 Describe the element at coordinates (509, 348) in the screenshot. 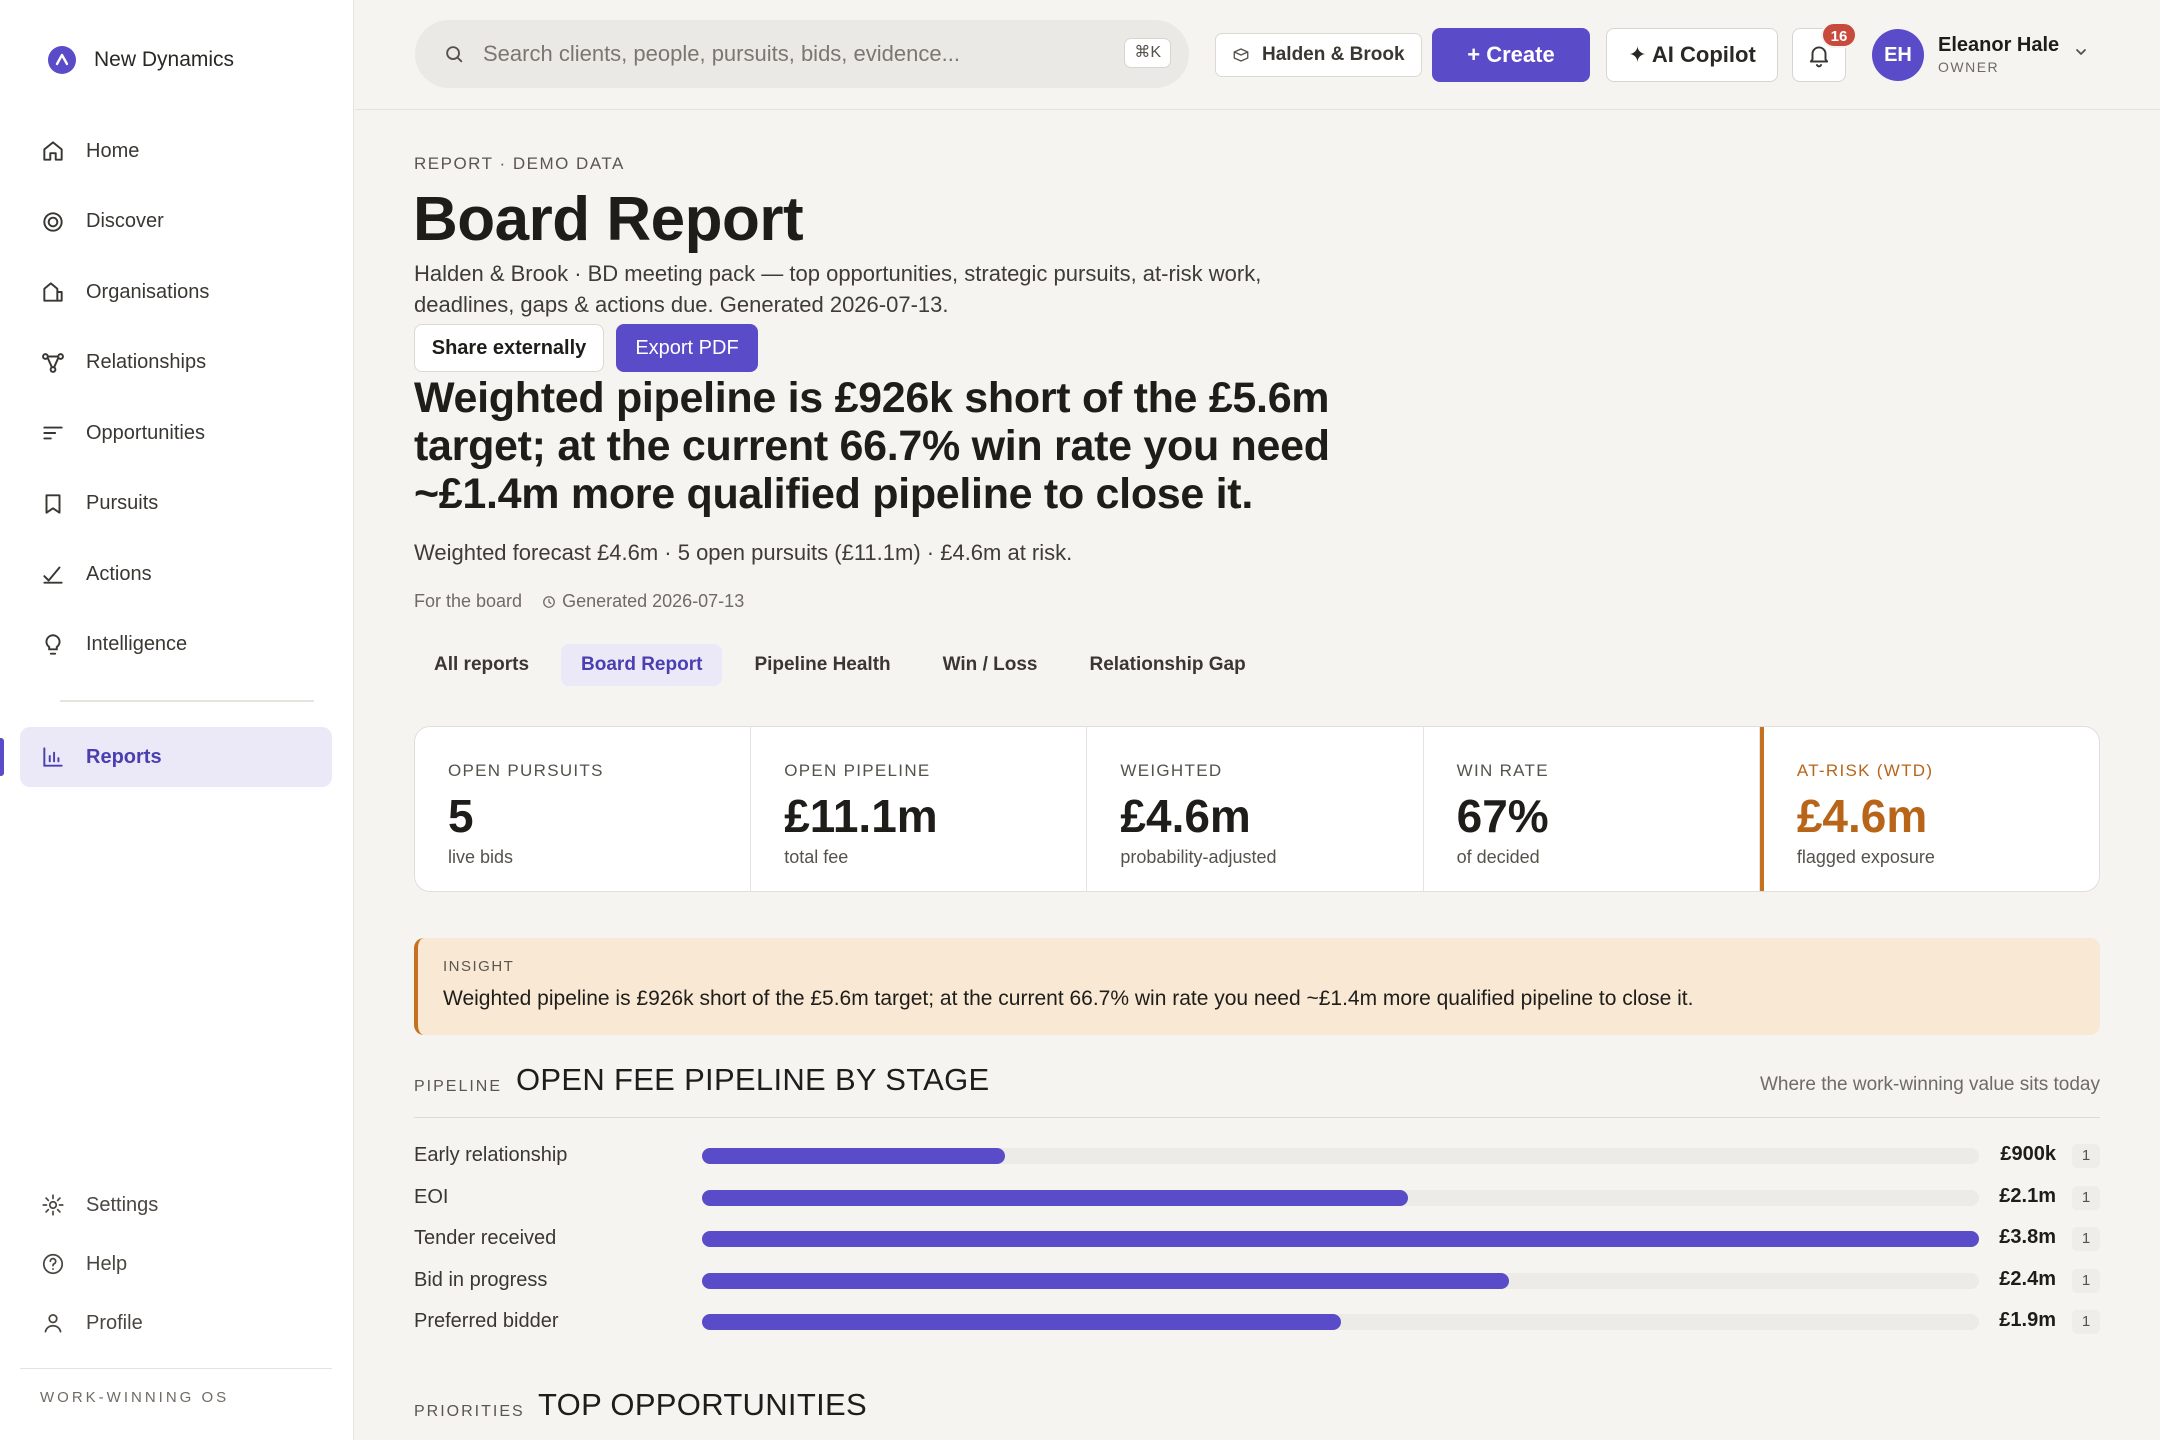

I see `share-externally-button: Share externally` at that location.